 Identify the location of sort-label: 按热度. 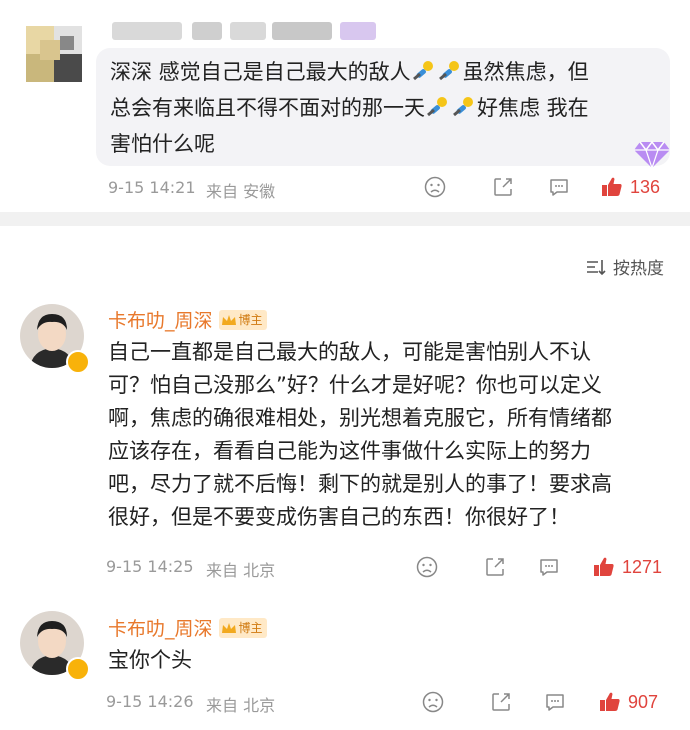
(638, 269).